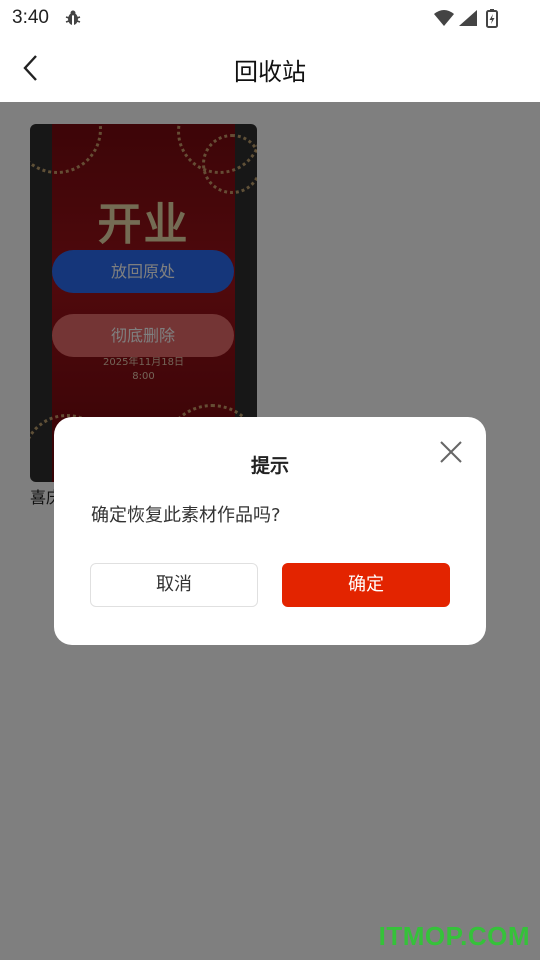  Describe the element at coordinates (366, 585) in the screenshot. I see `confirm-button: 确定` at that location.